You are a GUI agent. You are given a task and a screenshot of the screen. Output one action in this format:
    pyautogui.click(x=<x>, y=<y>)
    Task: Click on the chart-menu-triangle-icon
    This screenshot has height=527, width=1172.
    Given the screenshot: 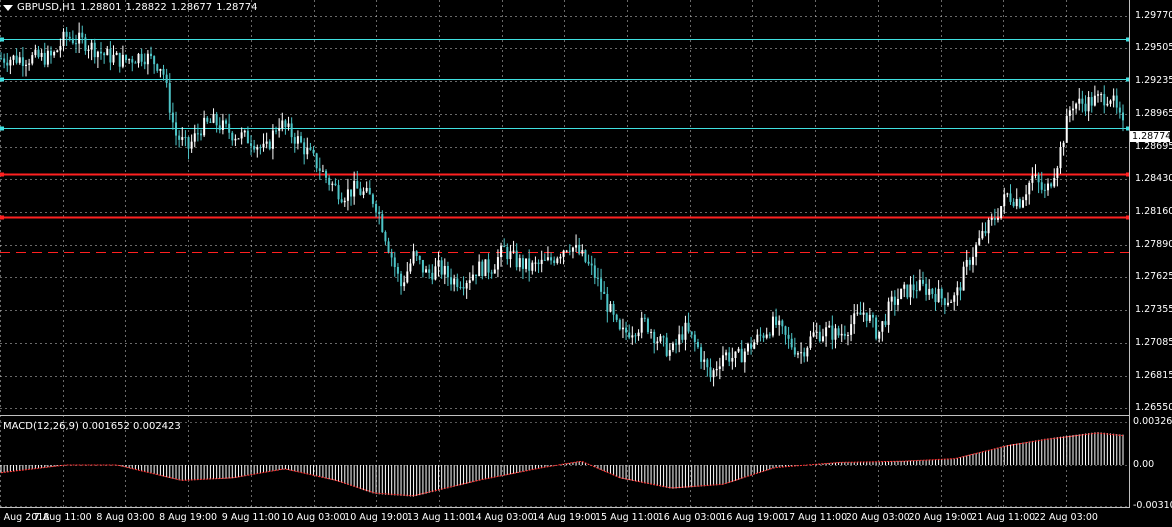 What is the action you would take?
    pyautogui.click(x=8, y=7)
    